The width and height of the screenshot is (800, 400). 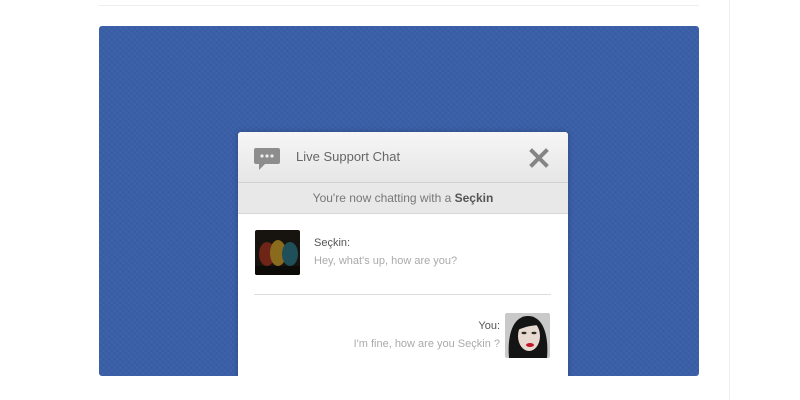 I want to click on top-divider, so click(x=399, y=5).